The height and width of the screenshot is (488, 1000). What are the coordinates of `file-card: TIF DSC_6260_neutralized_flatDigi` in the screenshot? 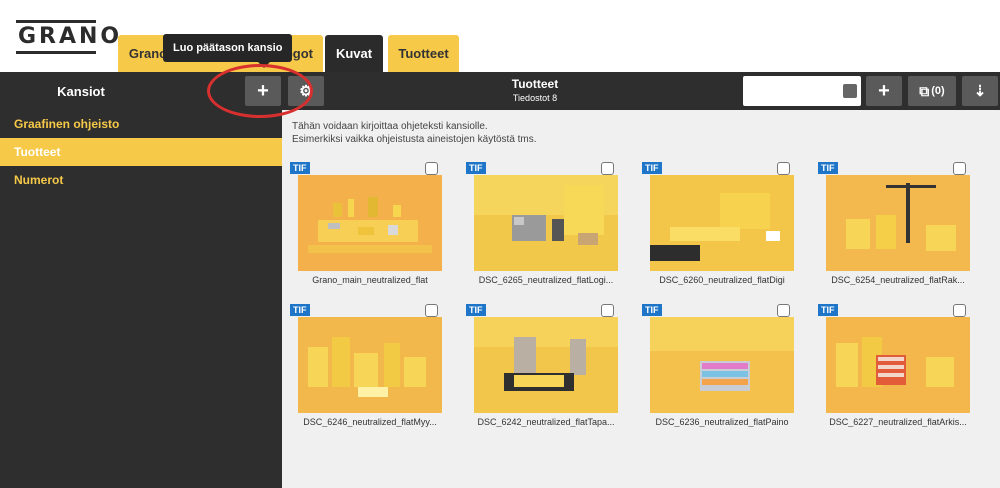 It's located at (714, 232).